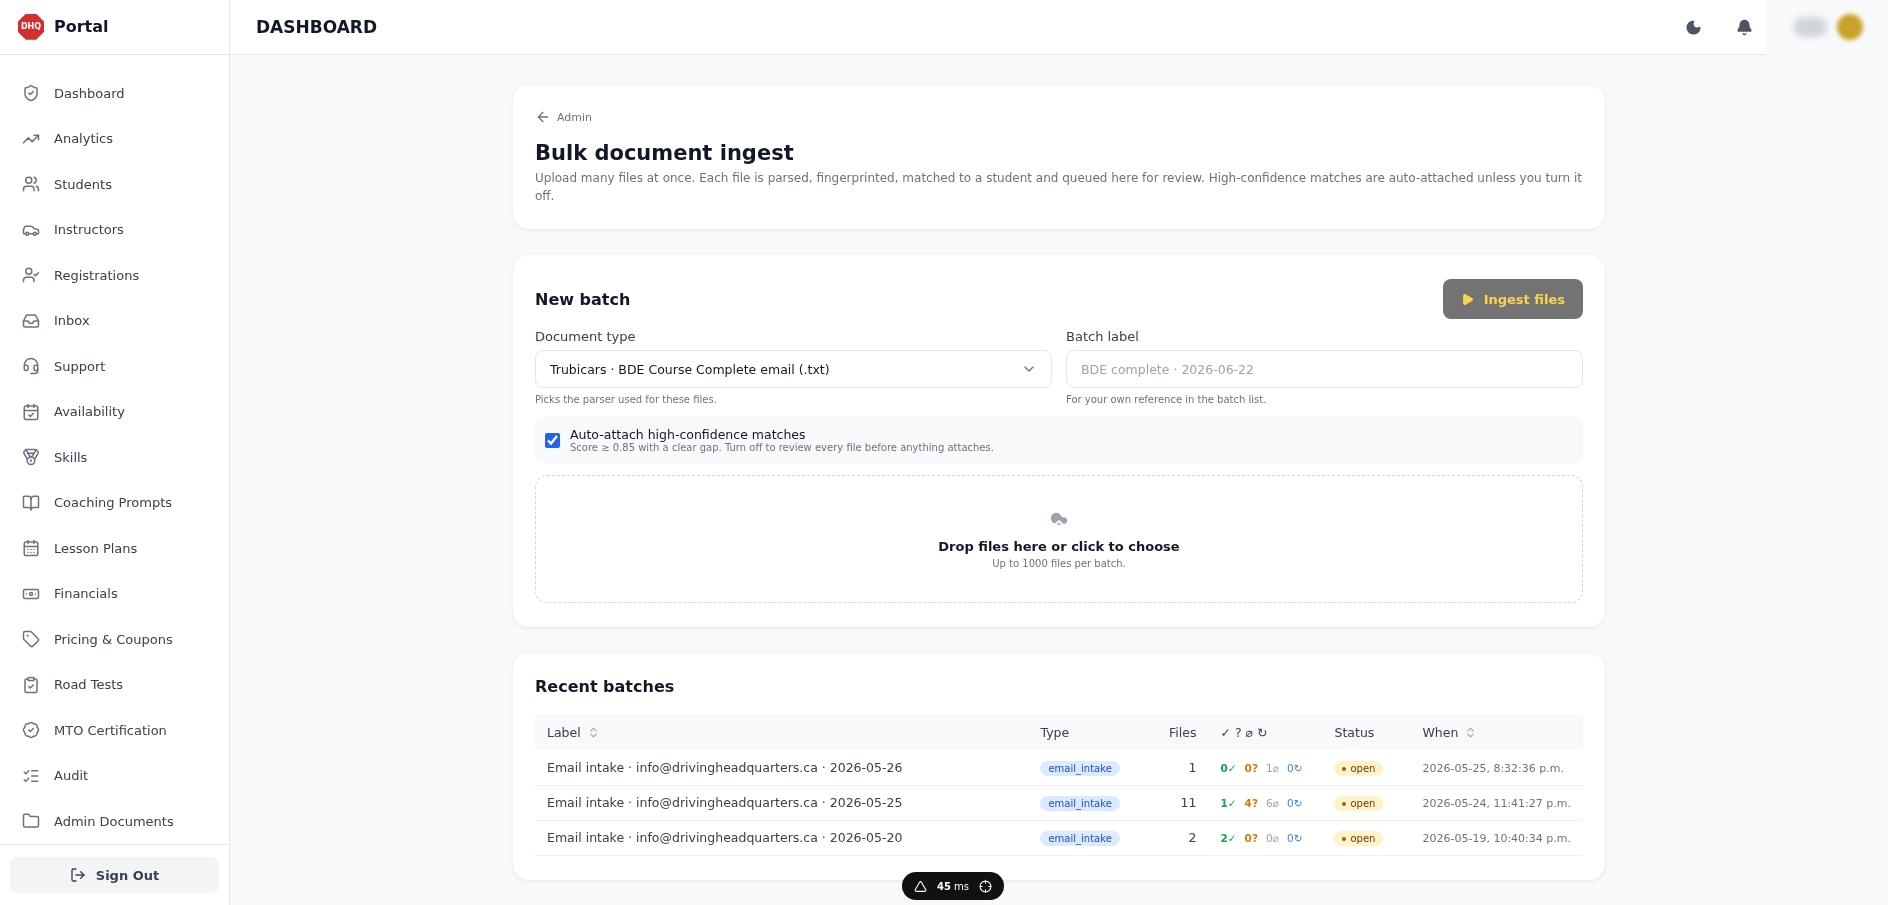  What do you see at coordinates (1496, 732) in the screenshot?
I see `column-header: When` at bounding box center [1496, 732].